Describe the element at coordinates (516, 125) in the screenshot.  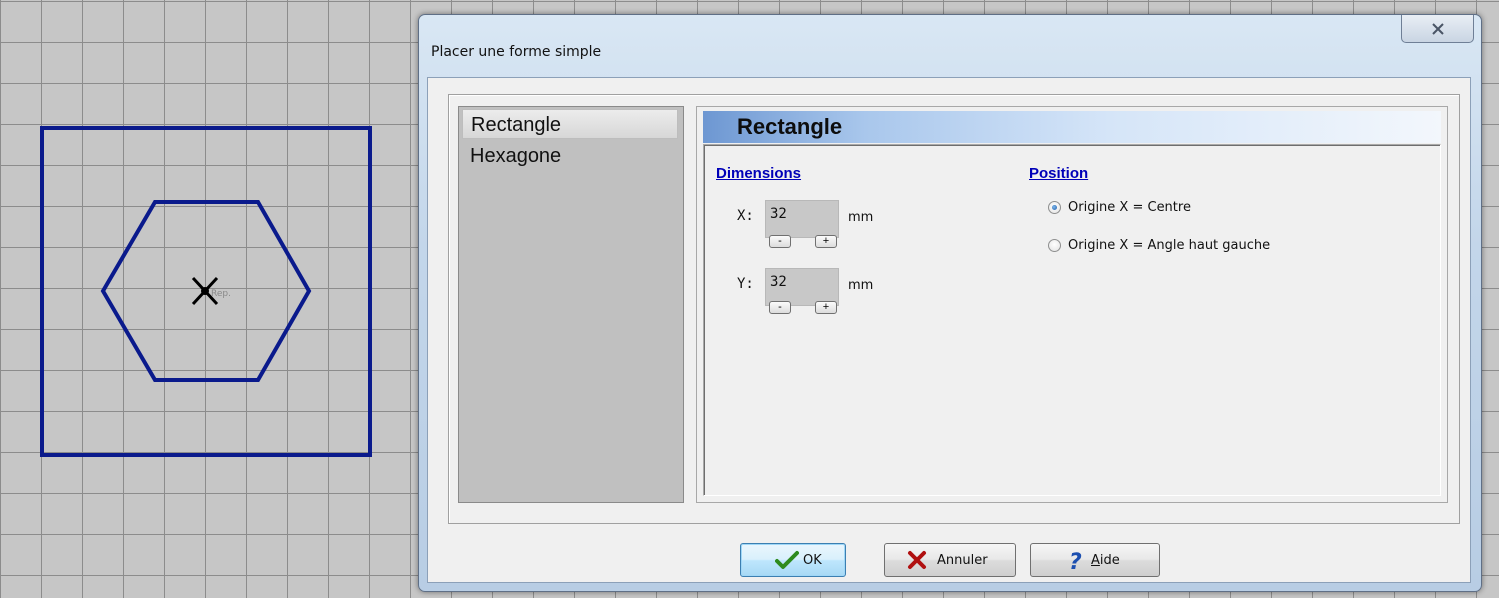
I see `shape-item-label: Rectangle` at that location.